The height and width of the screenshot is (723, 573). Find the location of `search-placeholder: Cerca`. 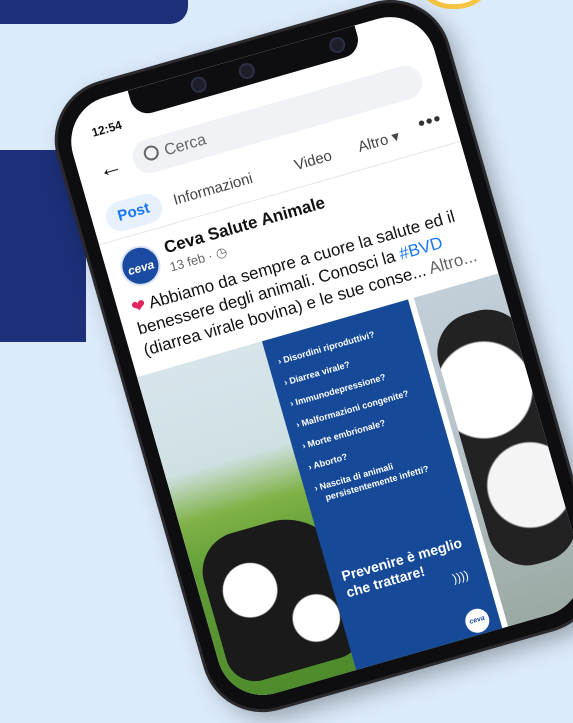

search-placeholder: Cerca is located at coordinates (185, 145).